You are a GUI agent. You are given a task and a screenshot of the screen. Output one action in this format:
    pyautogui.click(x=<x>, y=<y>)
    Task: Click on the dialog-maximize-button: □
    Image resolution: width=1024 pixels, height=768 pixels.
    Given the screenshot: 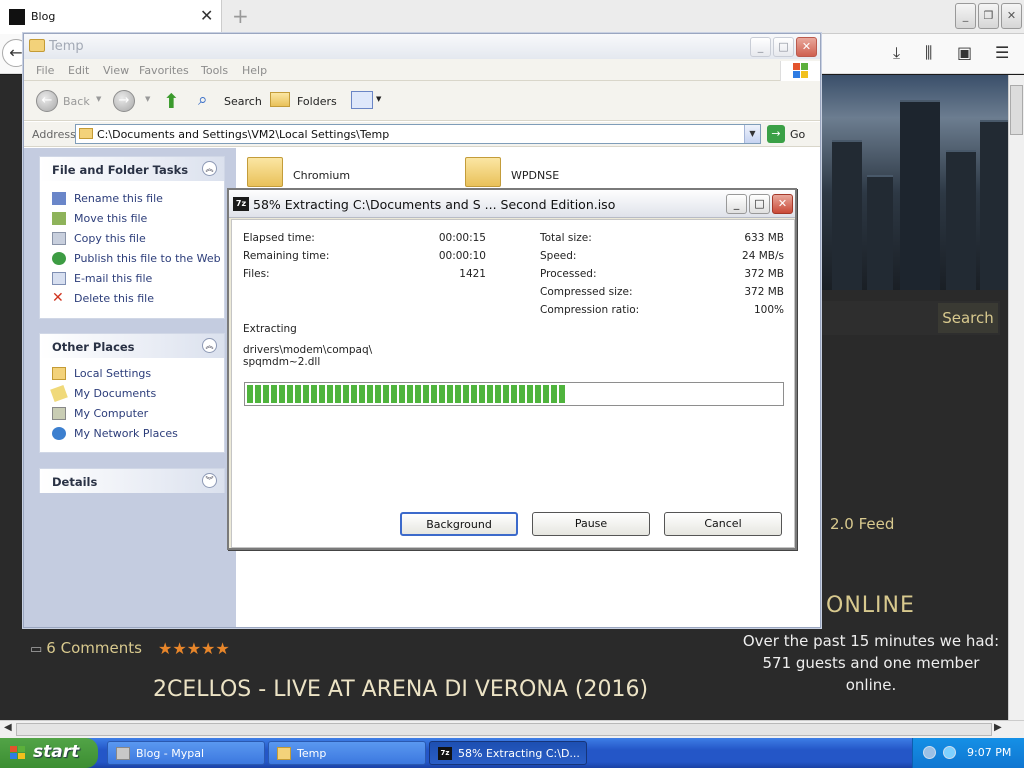 What is the action you would take?
    pyautogui.click(x=759, y=204)
    